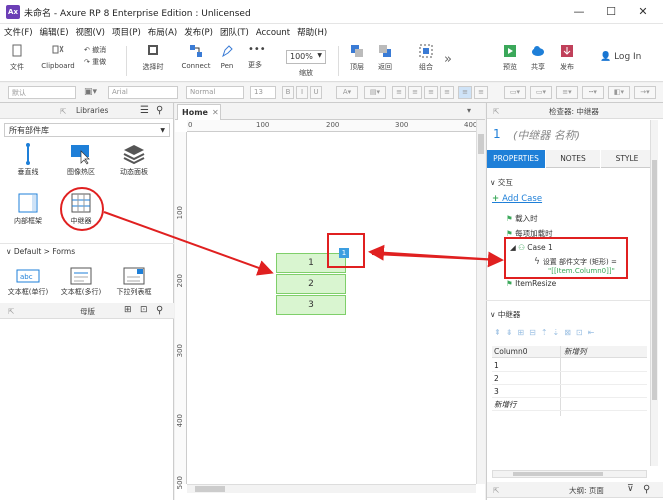  I want to click on add-case-link: + Add Case, so click(517, 199).